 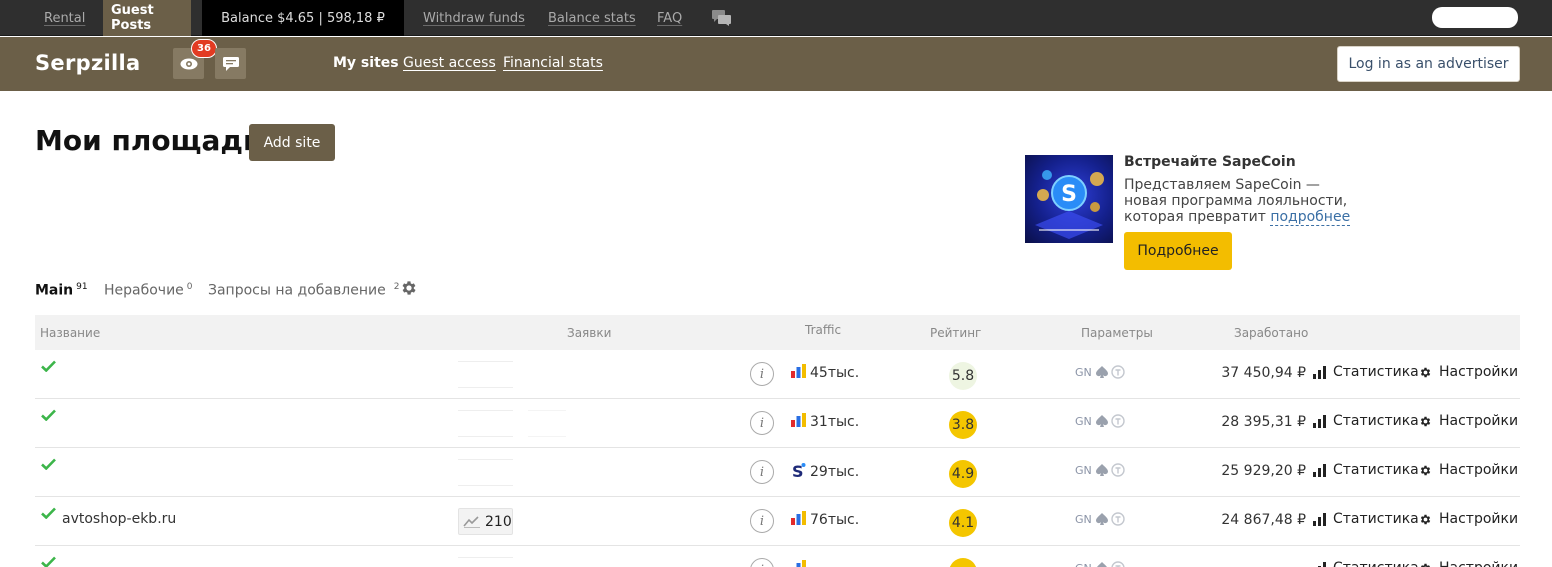 What do you see at coordinates (1118, 564) in the screenshot?
I see `t-circle-icon` at bounding box center [1118, 564].